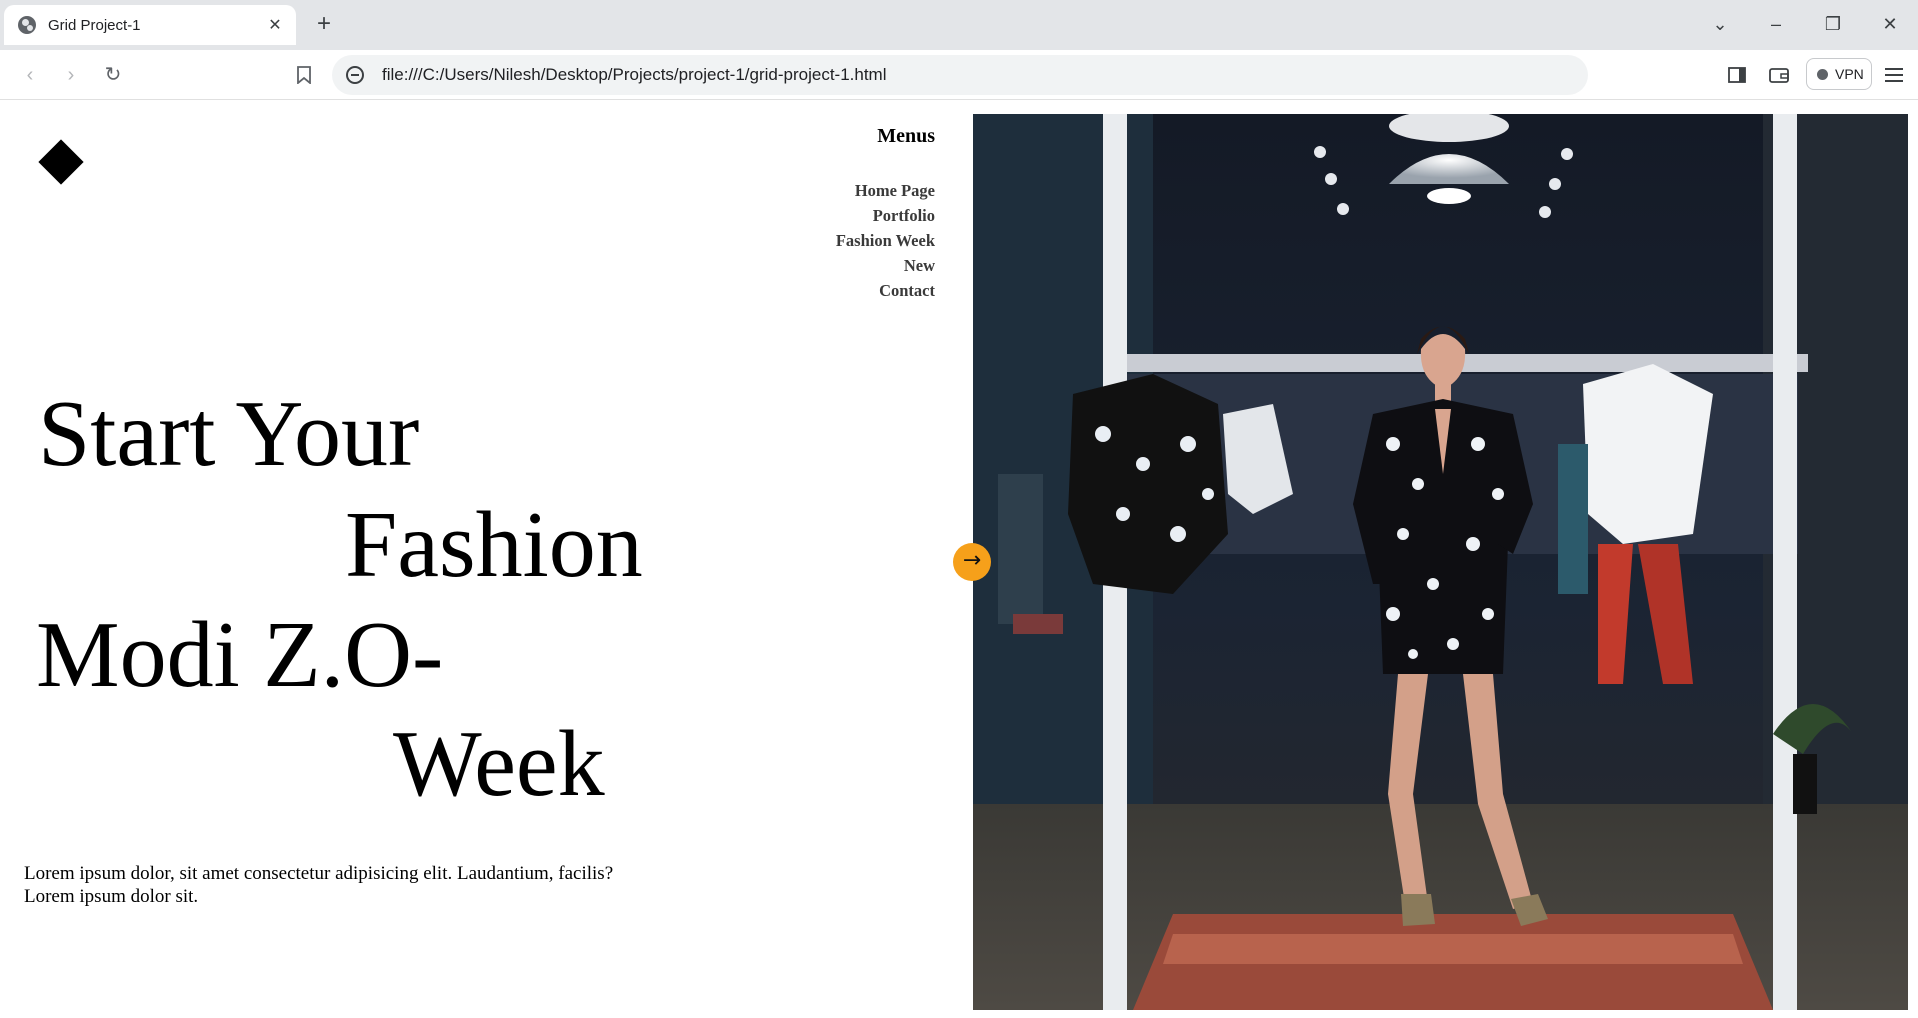  I want to click on arrow-right-icon: →, so click(972, 560).